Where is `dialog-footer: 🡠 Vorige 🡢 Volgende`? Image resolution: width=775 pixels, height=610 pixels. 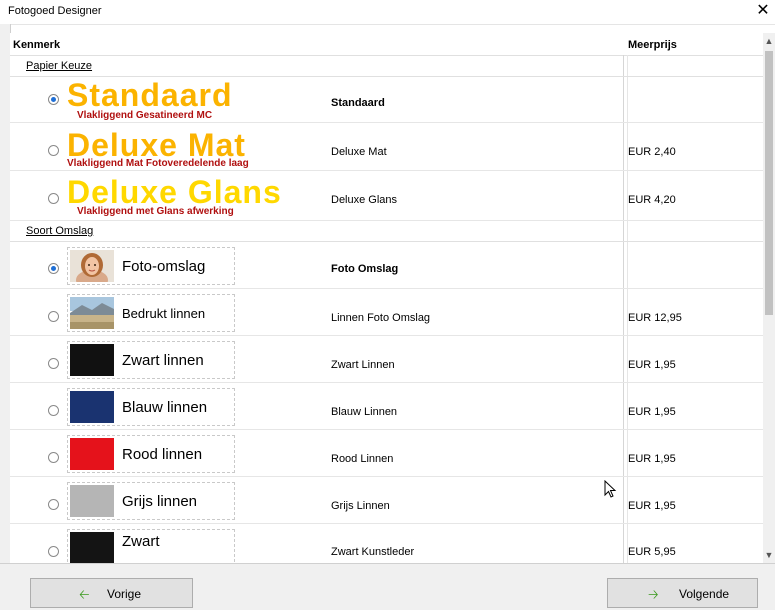
dialog-footer: 🡠 Vorige 🡢 Volgende is located at coordinates (387, 586).